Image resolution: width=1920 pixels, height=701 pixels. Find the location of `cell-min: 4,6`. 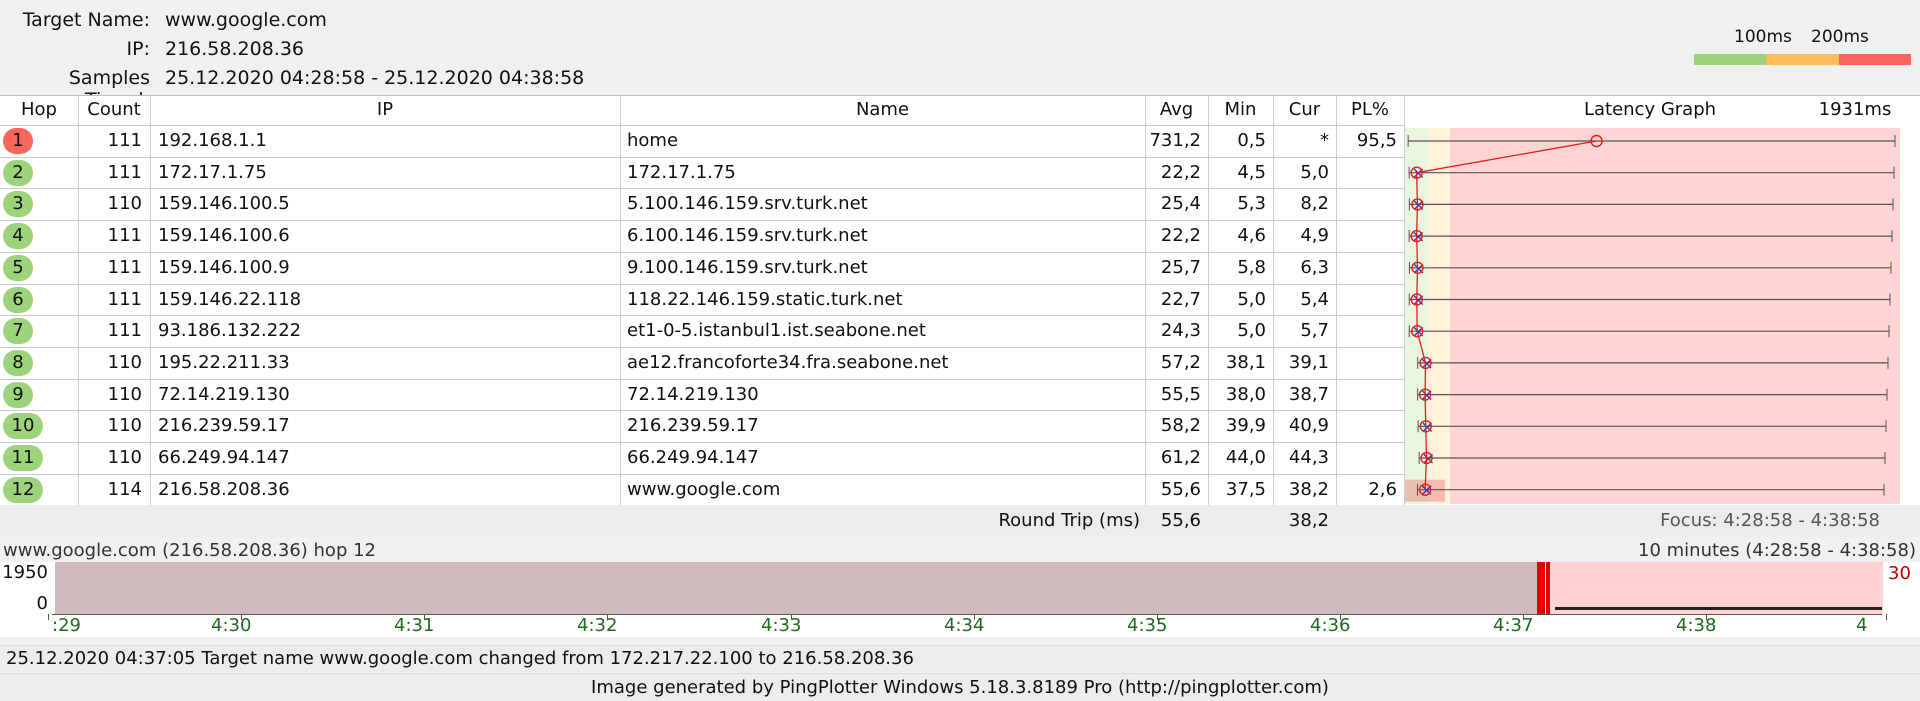

cell-min: 4,6 is located at coordinates (1251, 236).